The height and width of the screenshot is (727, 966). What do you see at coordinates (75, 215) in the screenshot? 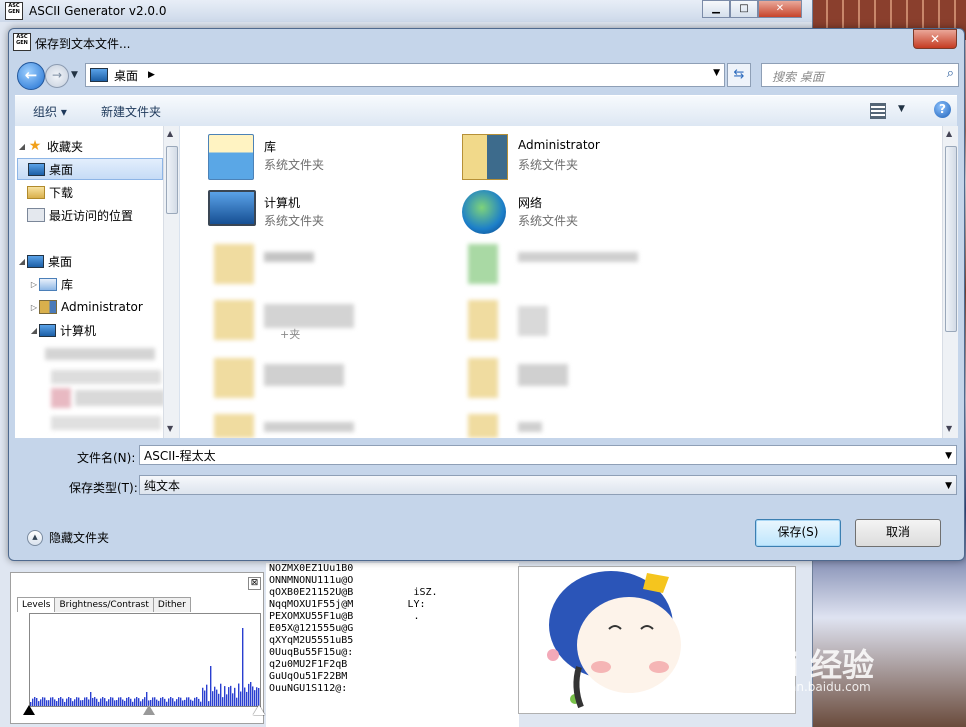
I see `tree-recent: 最近访问的位置` at bounding box center [75, 215].